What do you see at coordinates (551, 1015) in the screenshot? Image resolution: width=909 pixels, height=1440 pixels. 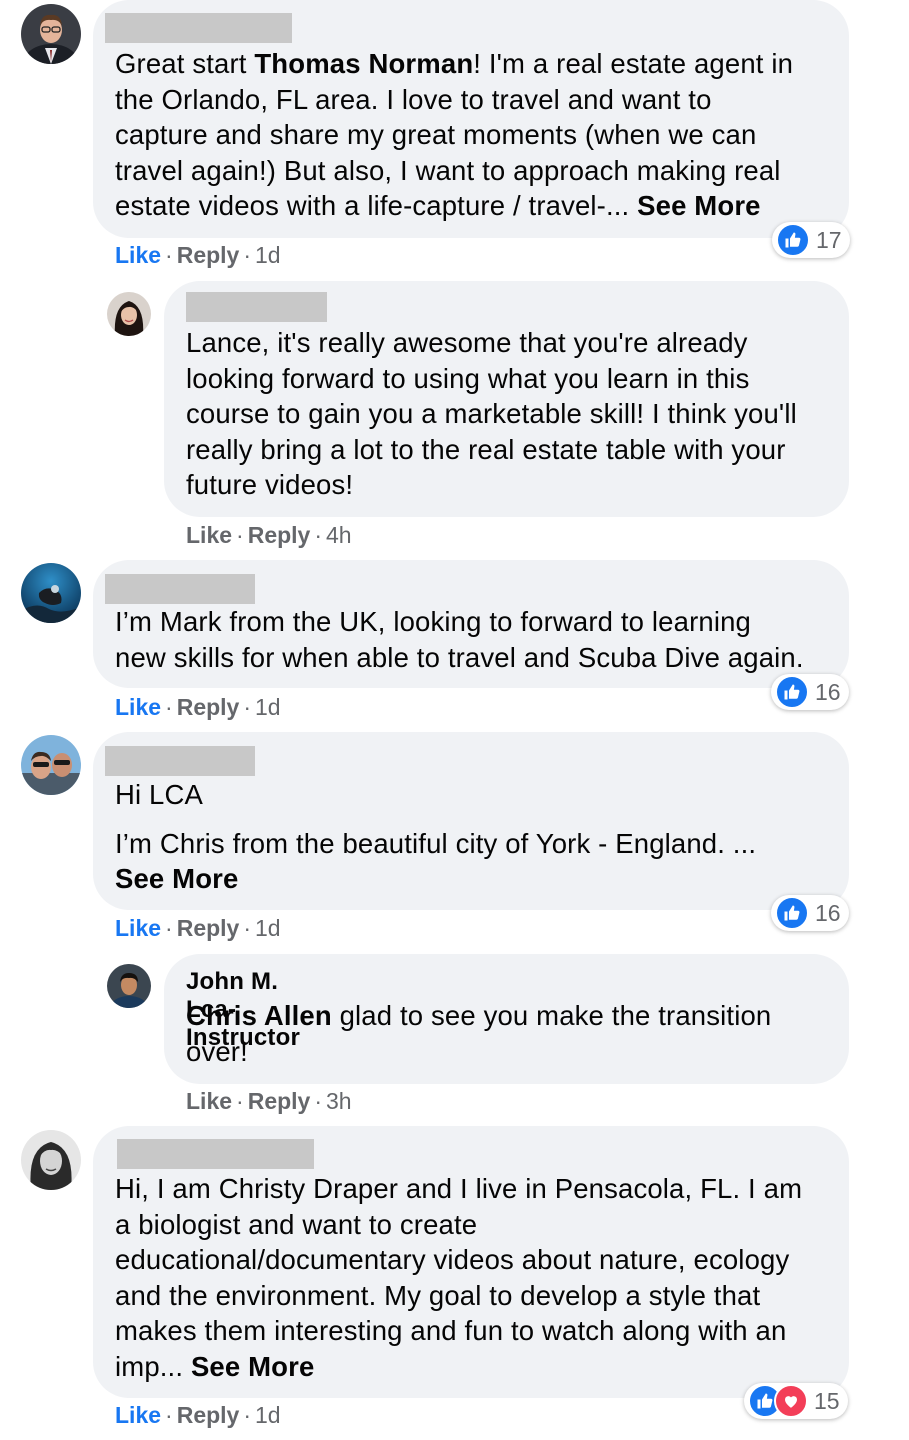 I see `text-run: glad to see you make the transition` at bounding box center [551, 1015].